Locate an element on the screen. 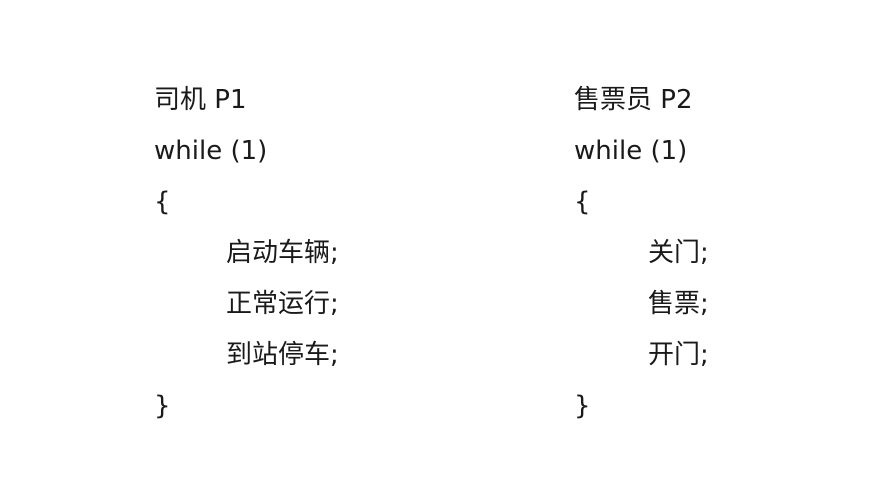 The width and height of the screenshot is (880, 498). conductor-process-block: 售票员 P2 while (1) { 关门; 售票; 开门; } is located at coordinates (641, 257).